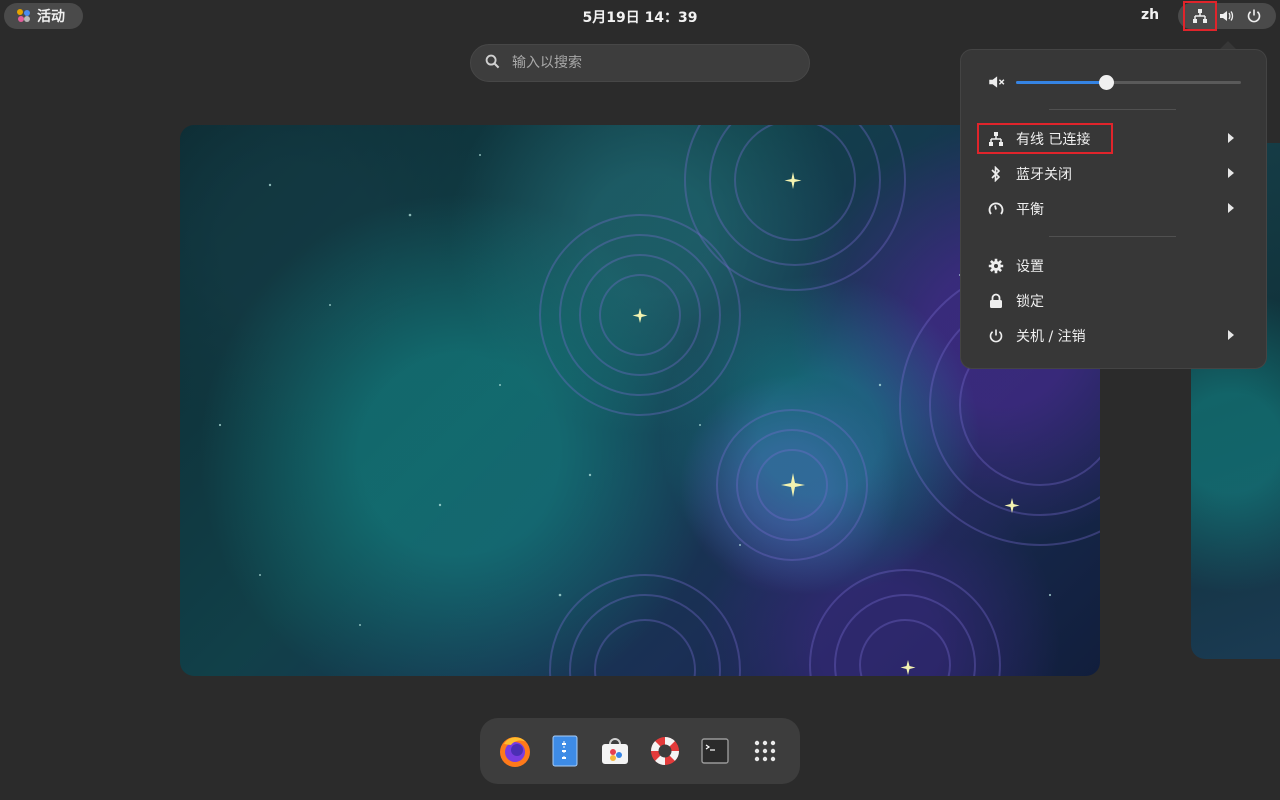 This screenshot has width=1280, height=800. What do you see at coordinates (1200, 16) in the screenshot?
I see `network-wired-icon` at bounding box center [1200, 16].